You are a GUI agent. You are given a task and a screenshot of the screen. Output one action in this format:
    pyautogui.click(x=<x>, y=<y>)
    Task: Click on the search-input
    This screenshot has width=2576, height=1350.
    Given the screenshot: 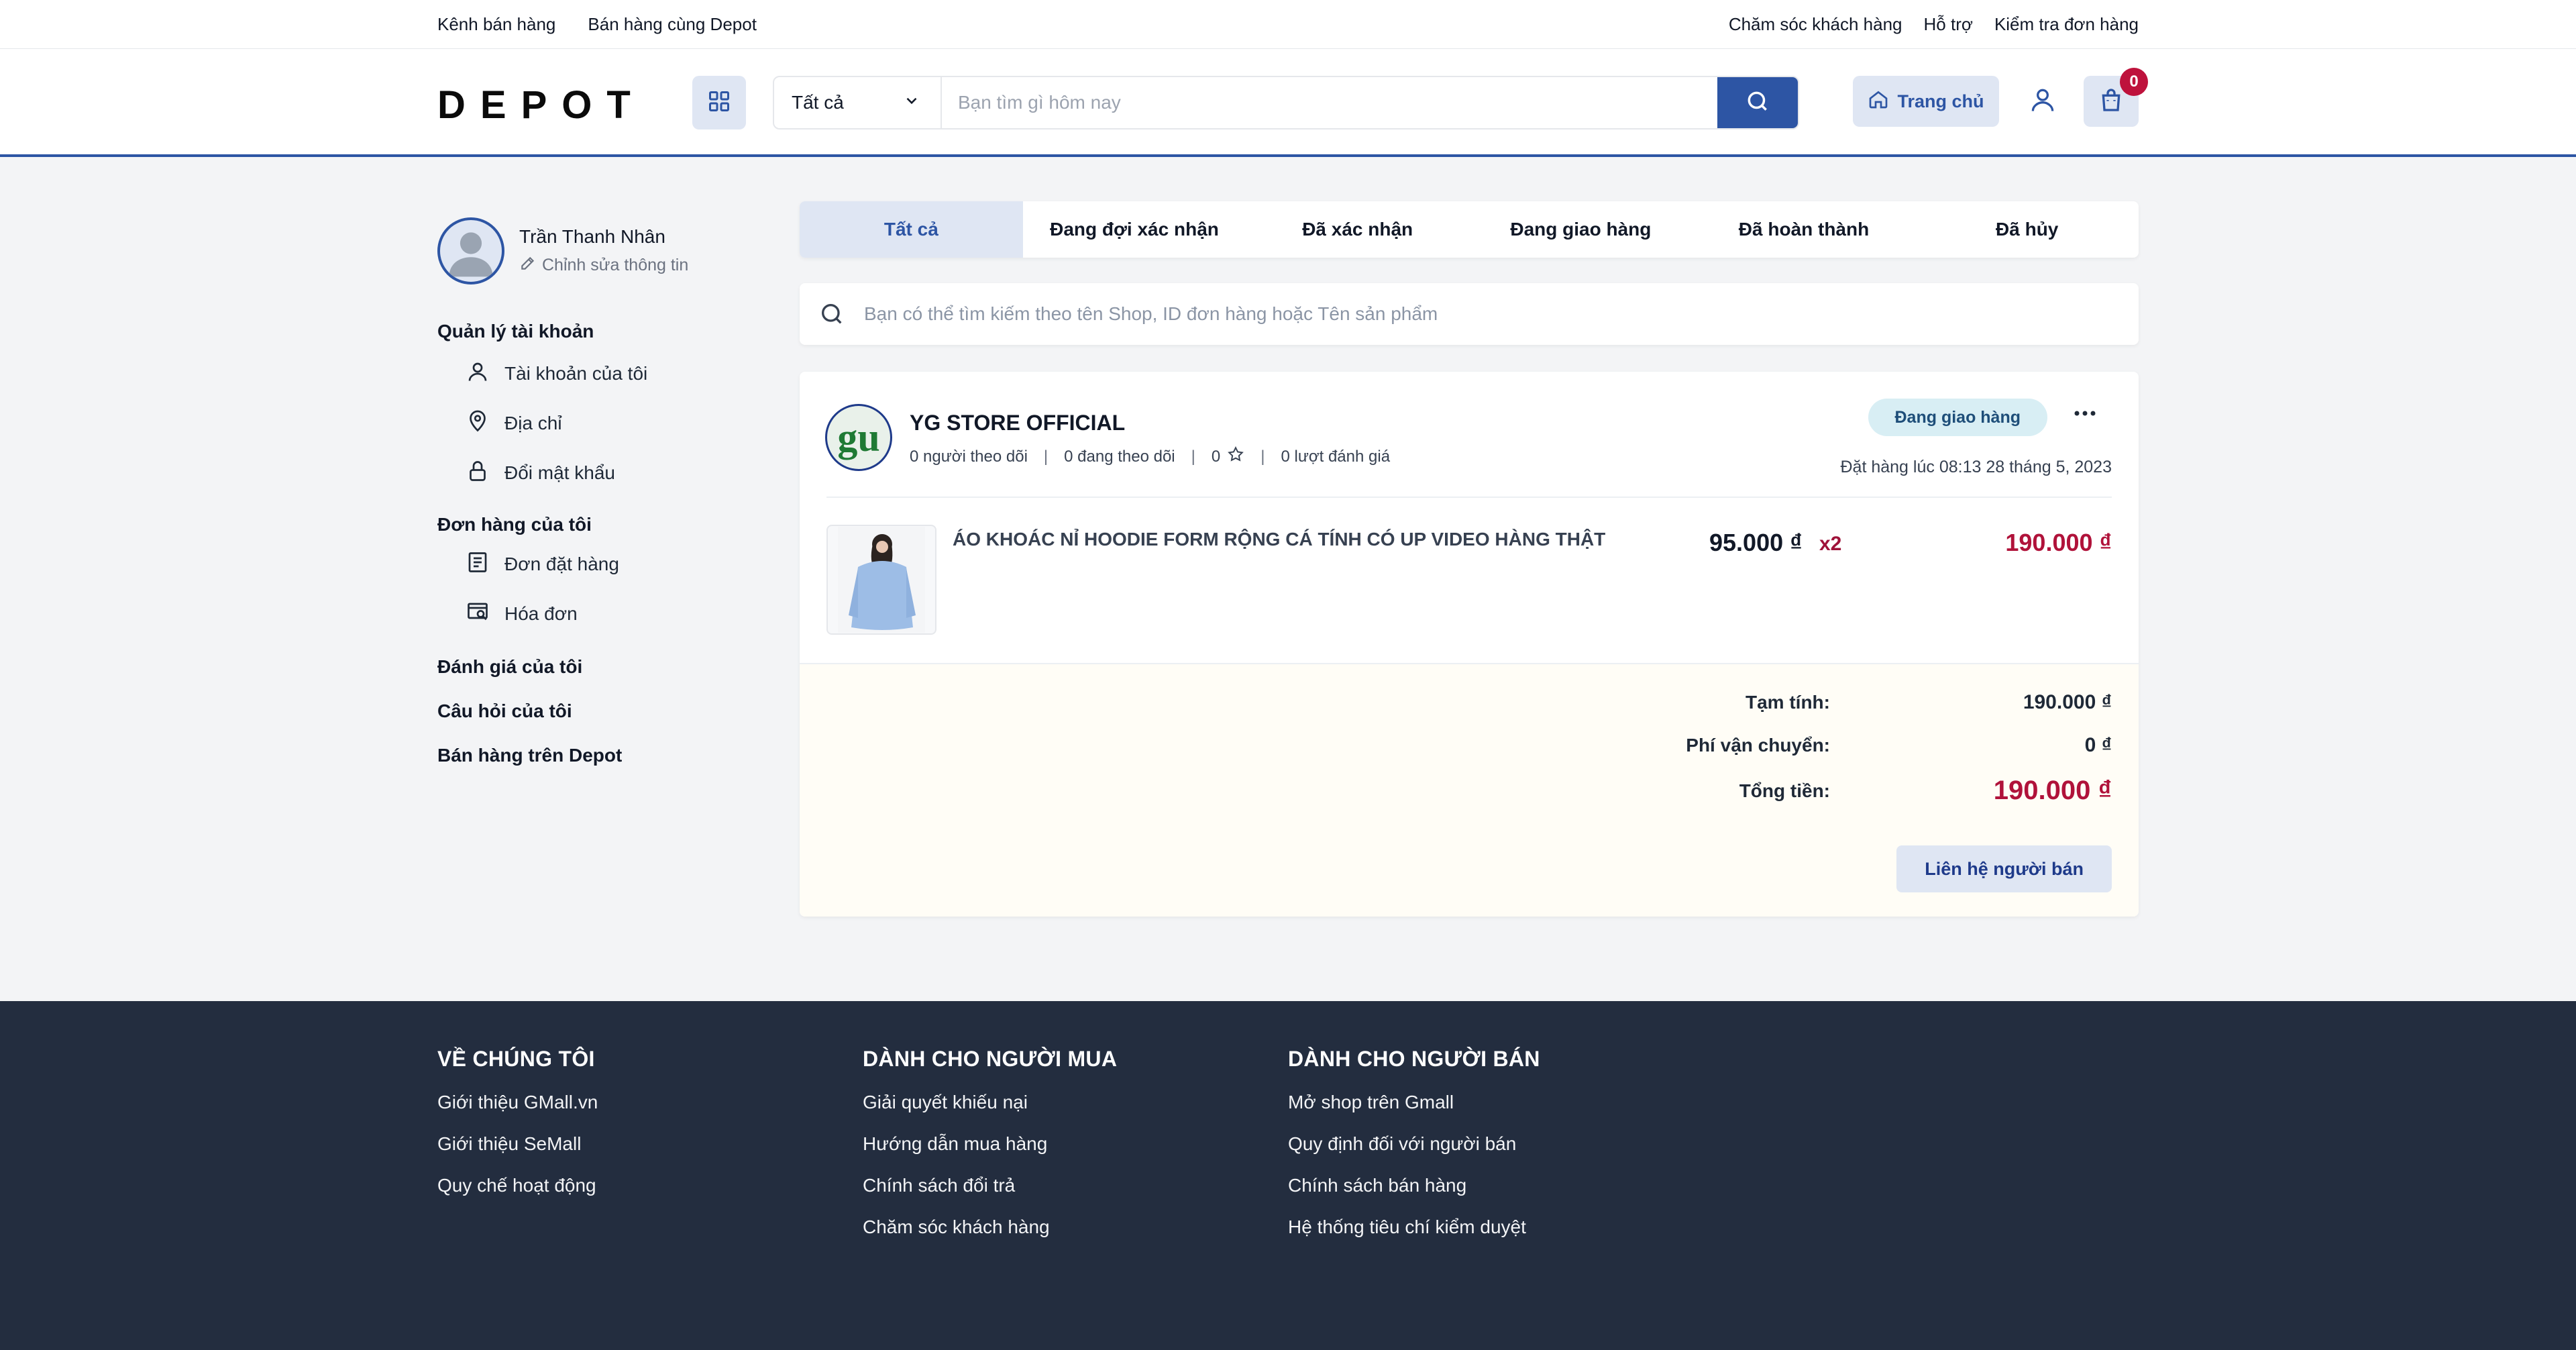 What is the action you would take?
    pyautogui.click(x=1329, y=102)
    